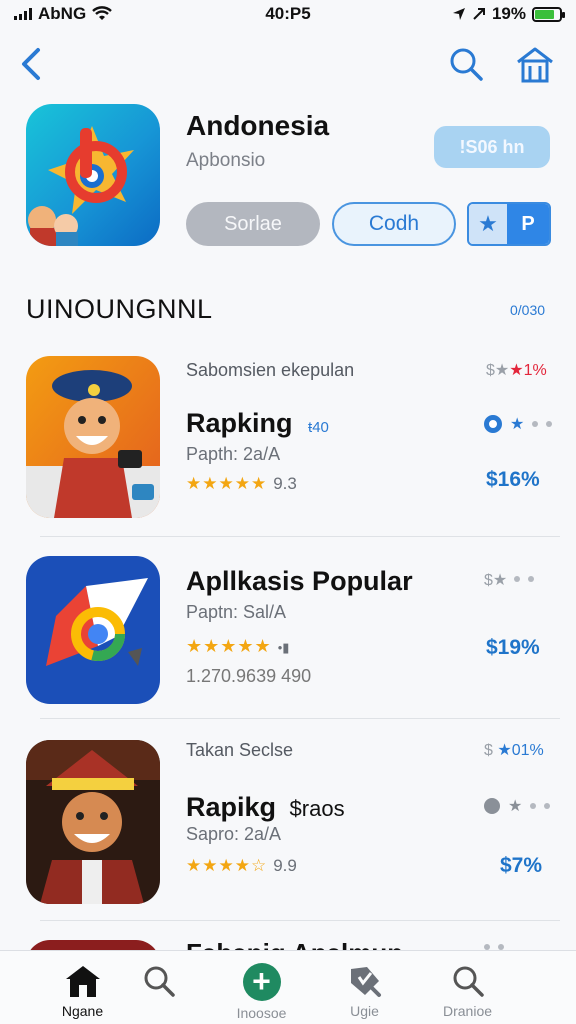 This screenshot has width=576, height=1024. I want to click on app-title: Andonesia, so click(258, 125).